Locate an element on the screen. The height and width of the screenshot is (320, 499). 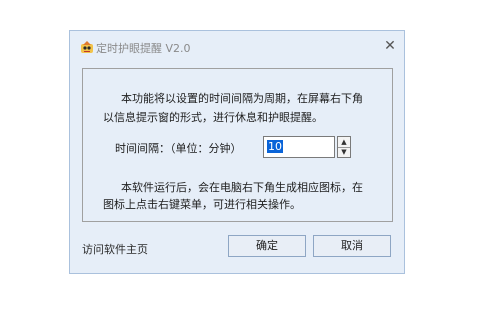
interval-input: 10 is located at coordinates (299, 147).